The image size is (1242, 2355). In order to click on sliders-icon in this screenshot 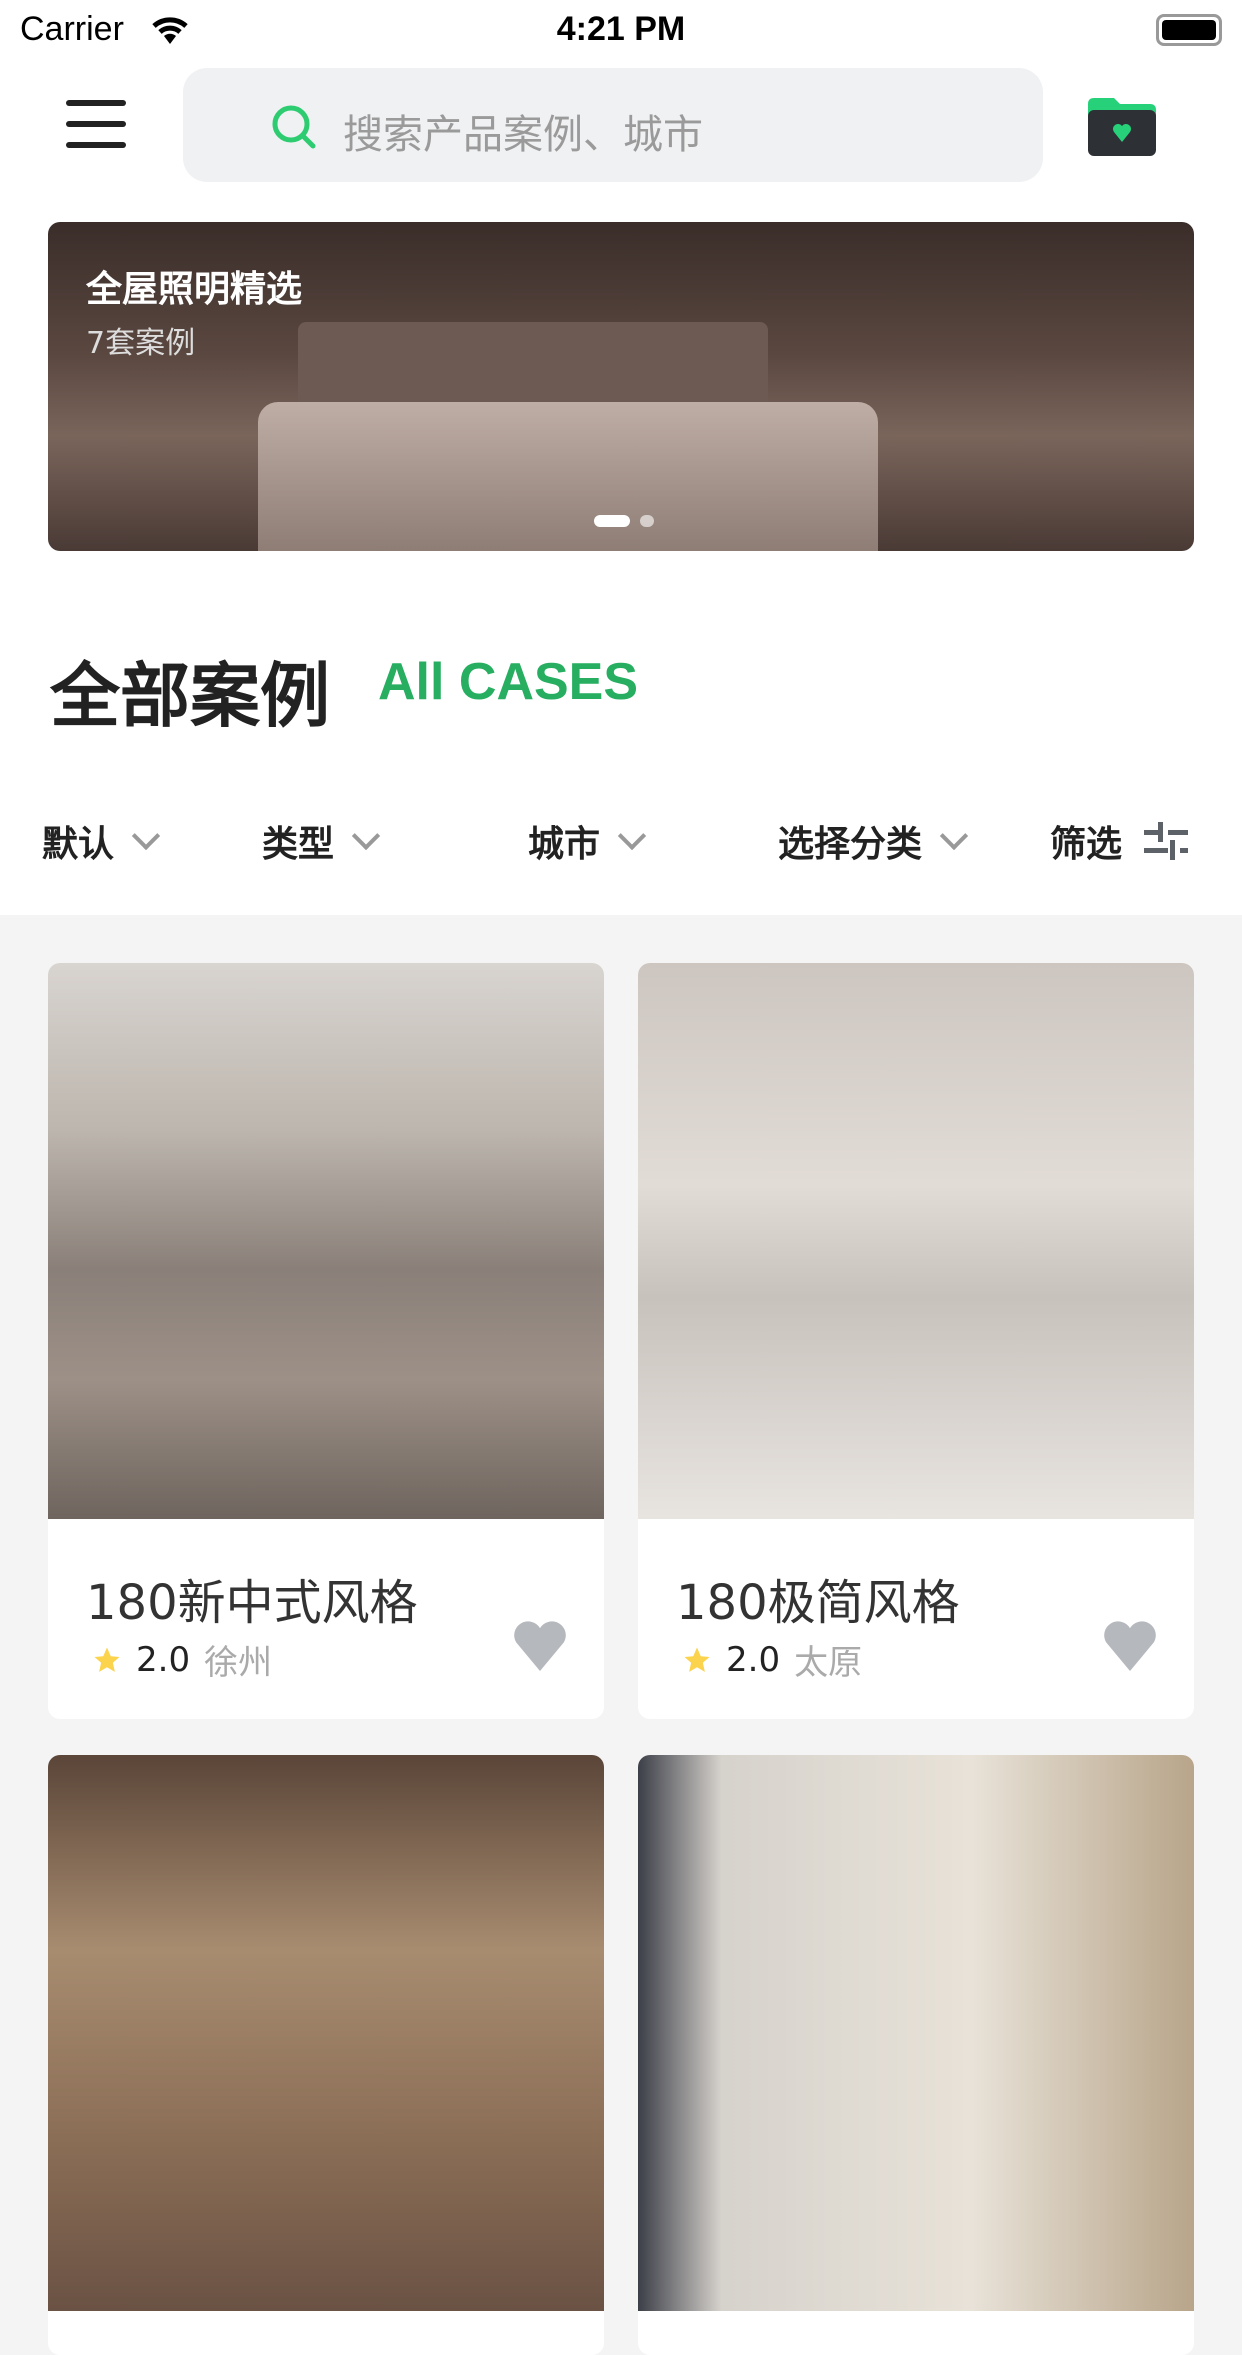, I will do `click(1166, 841)`.